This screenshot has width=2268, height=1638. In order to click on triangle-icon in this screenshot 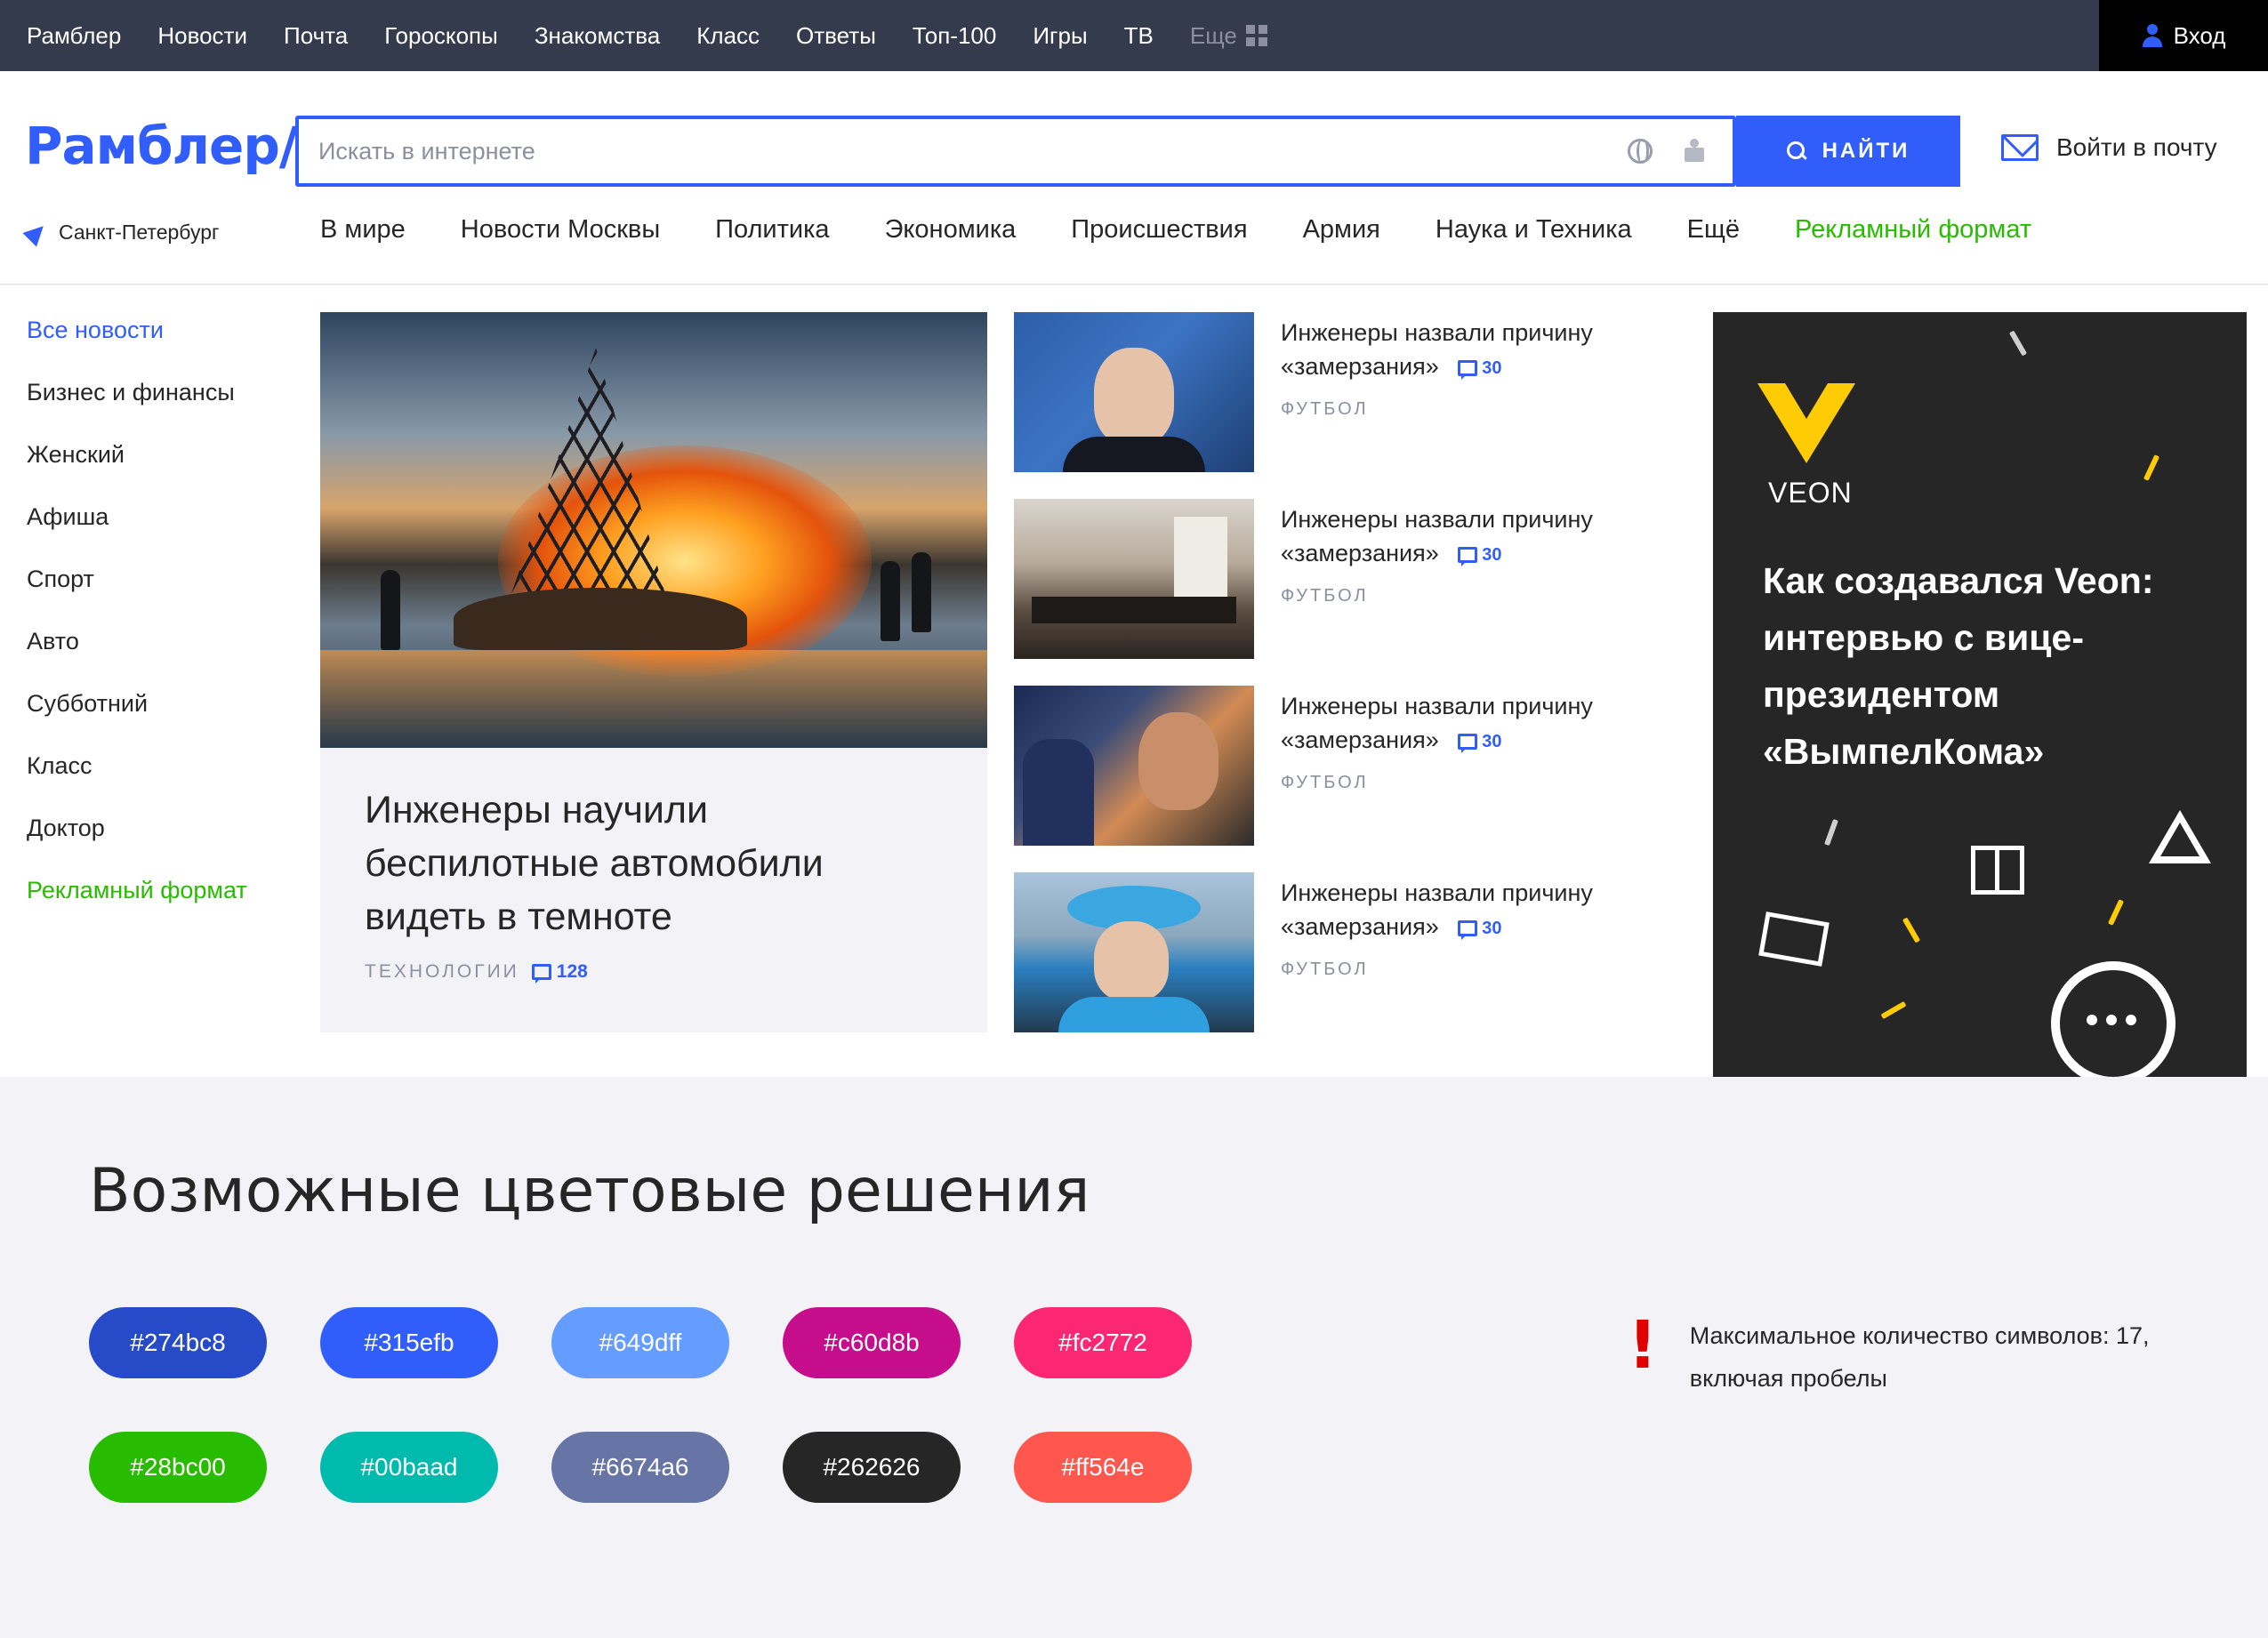, I will do `click(2180, 836)`.